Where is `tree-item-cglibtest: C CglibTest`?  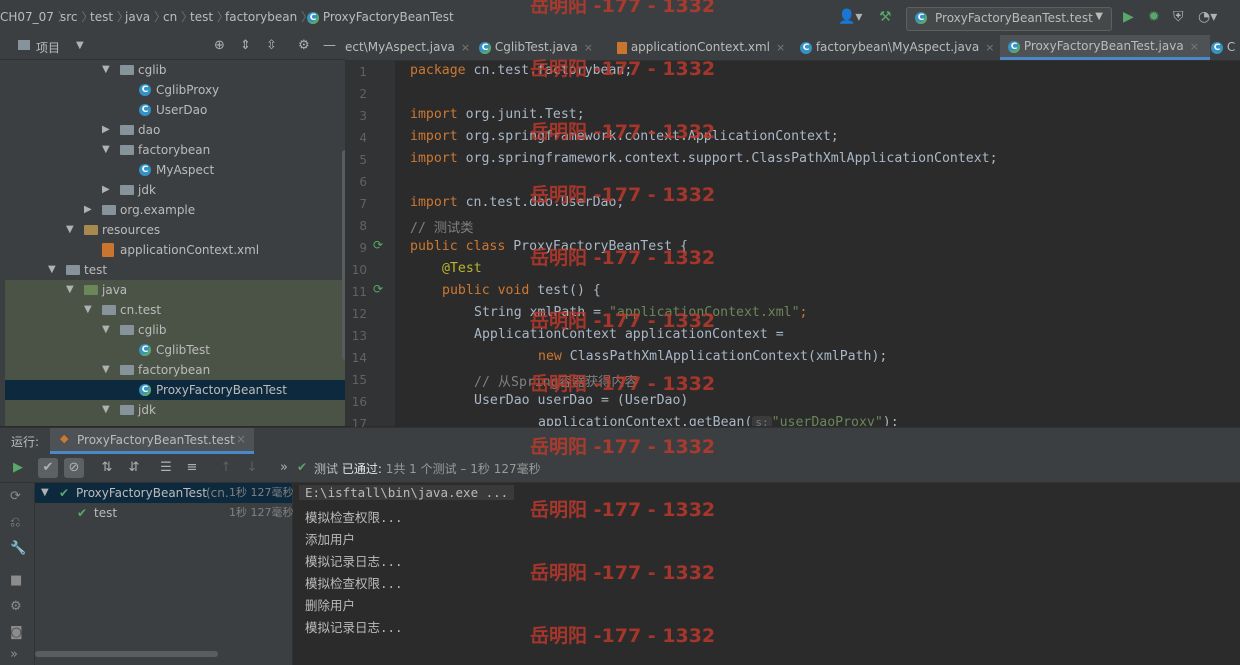 tree-item-cglibtest: C CglibTest is located at coordinates (175, 350).